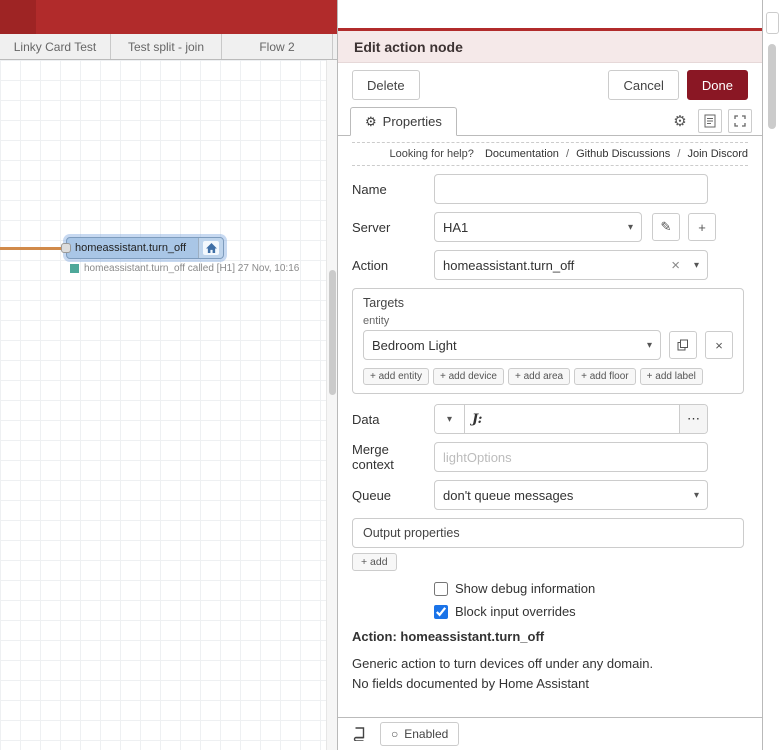 The height and width of the screenshot is (750, 780). What do you see at coordinates (584, 419) in the screenshot?
I see `data-input` at bounding box center [584, 419].